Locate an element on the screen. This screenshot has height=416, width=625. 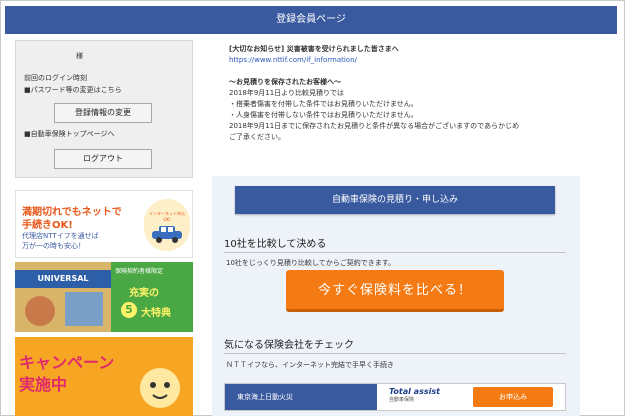
car-illustration-badge: インターネット申込OK! is located at coordinates (167, 225).